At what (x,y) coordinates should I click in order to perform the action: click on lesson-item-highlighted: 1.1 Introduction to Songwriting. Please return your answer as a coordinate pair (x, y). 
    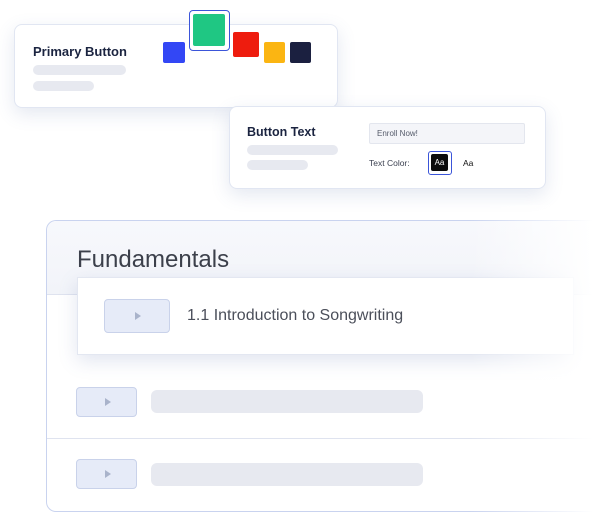
    Looking at the image, I should click on (325, 316).